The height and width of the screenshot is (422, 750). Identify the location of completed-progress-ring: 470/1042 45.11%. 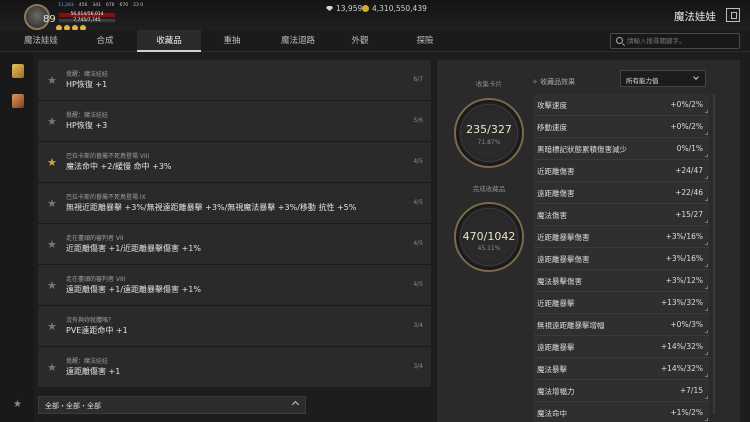
(489, 237).